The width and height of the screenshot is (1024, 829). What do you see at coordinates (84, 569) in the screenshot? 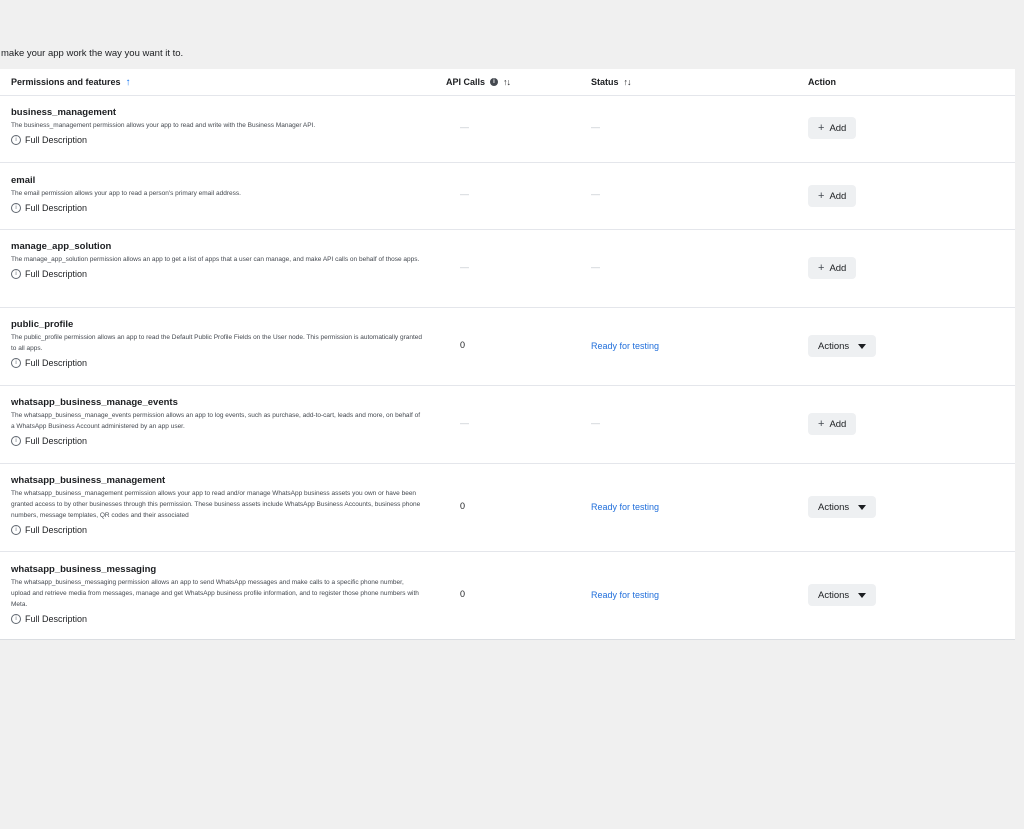
I see `permission-name: whatsapp_business_messaging` at bounding box center [84, 569].